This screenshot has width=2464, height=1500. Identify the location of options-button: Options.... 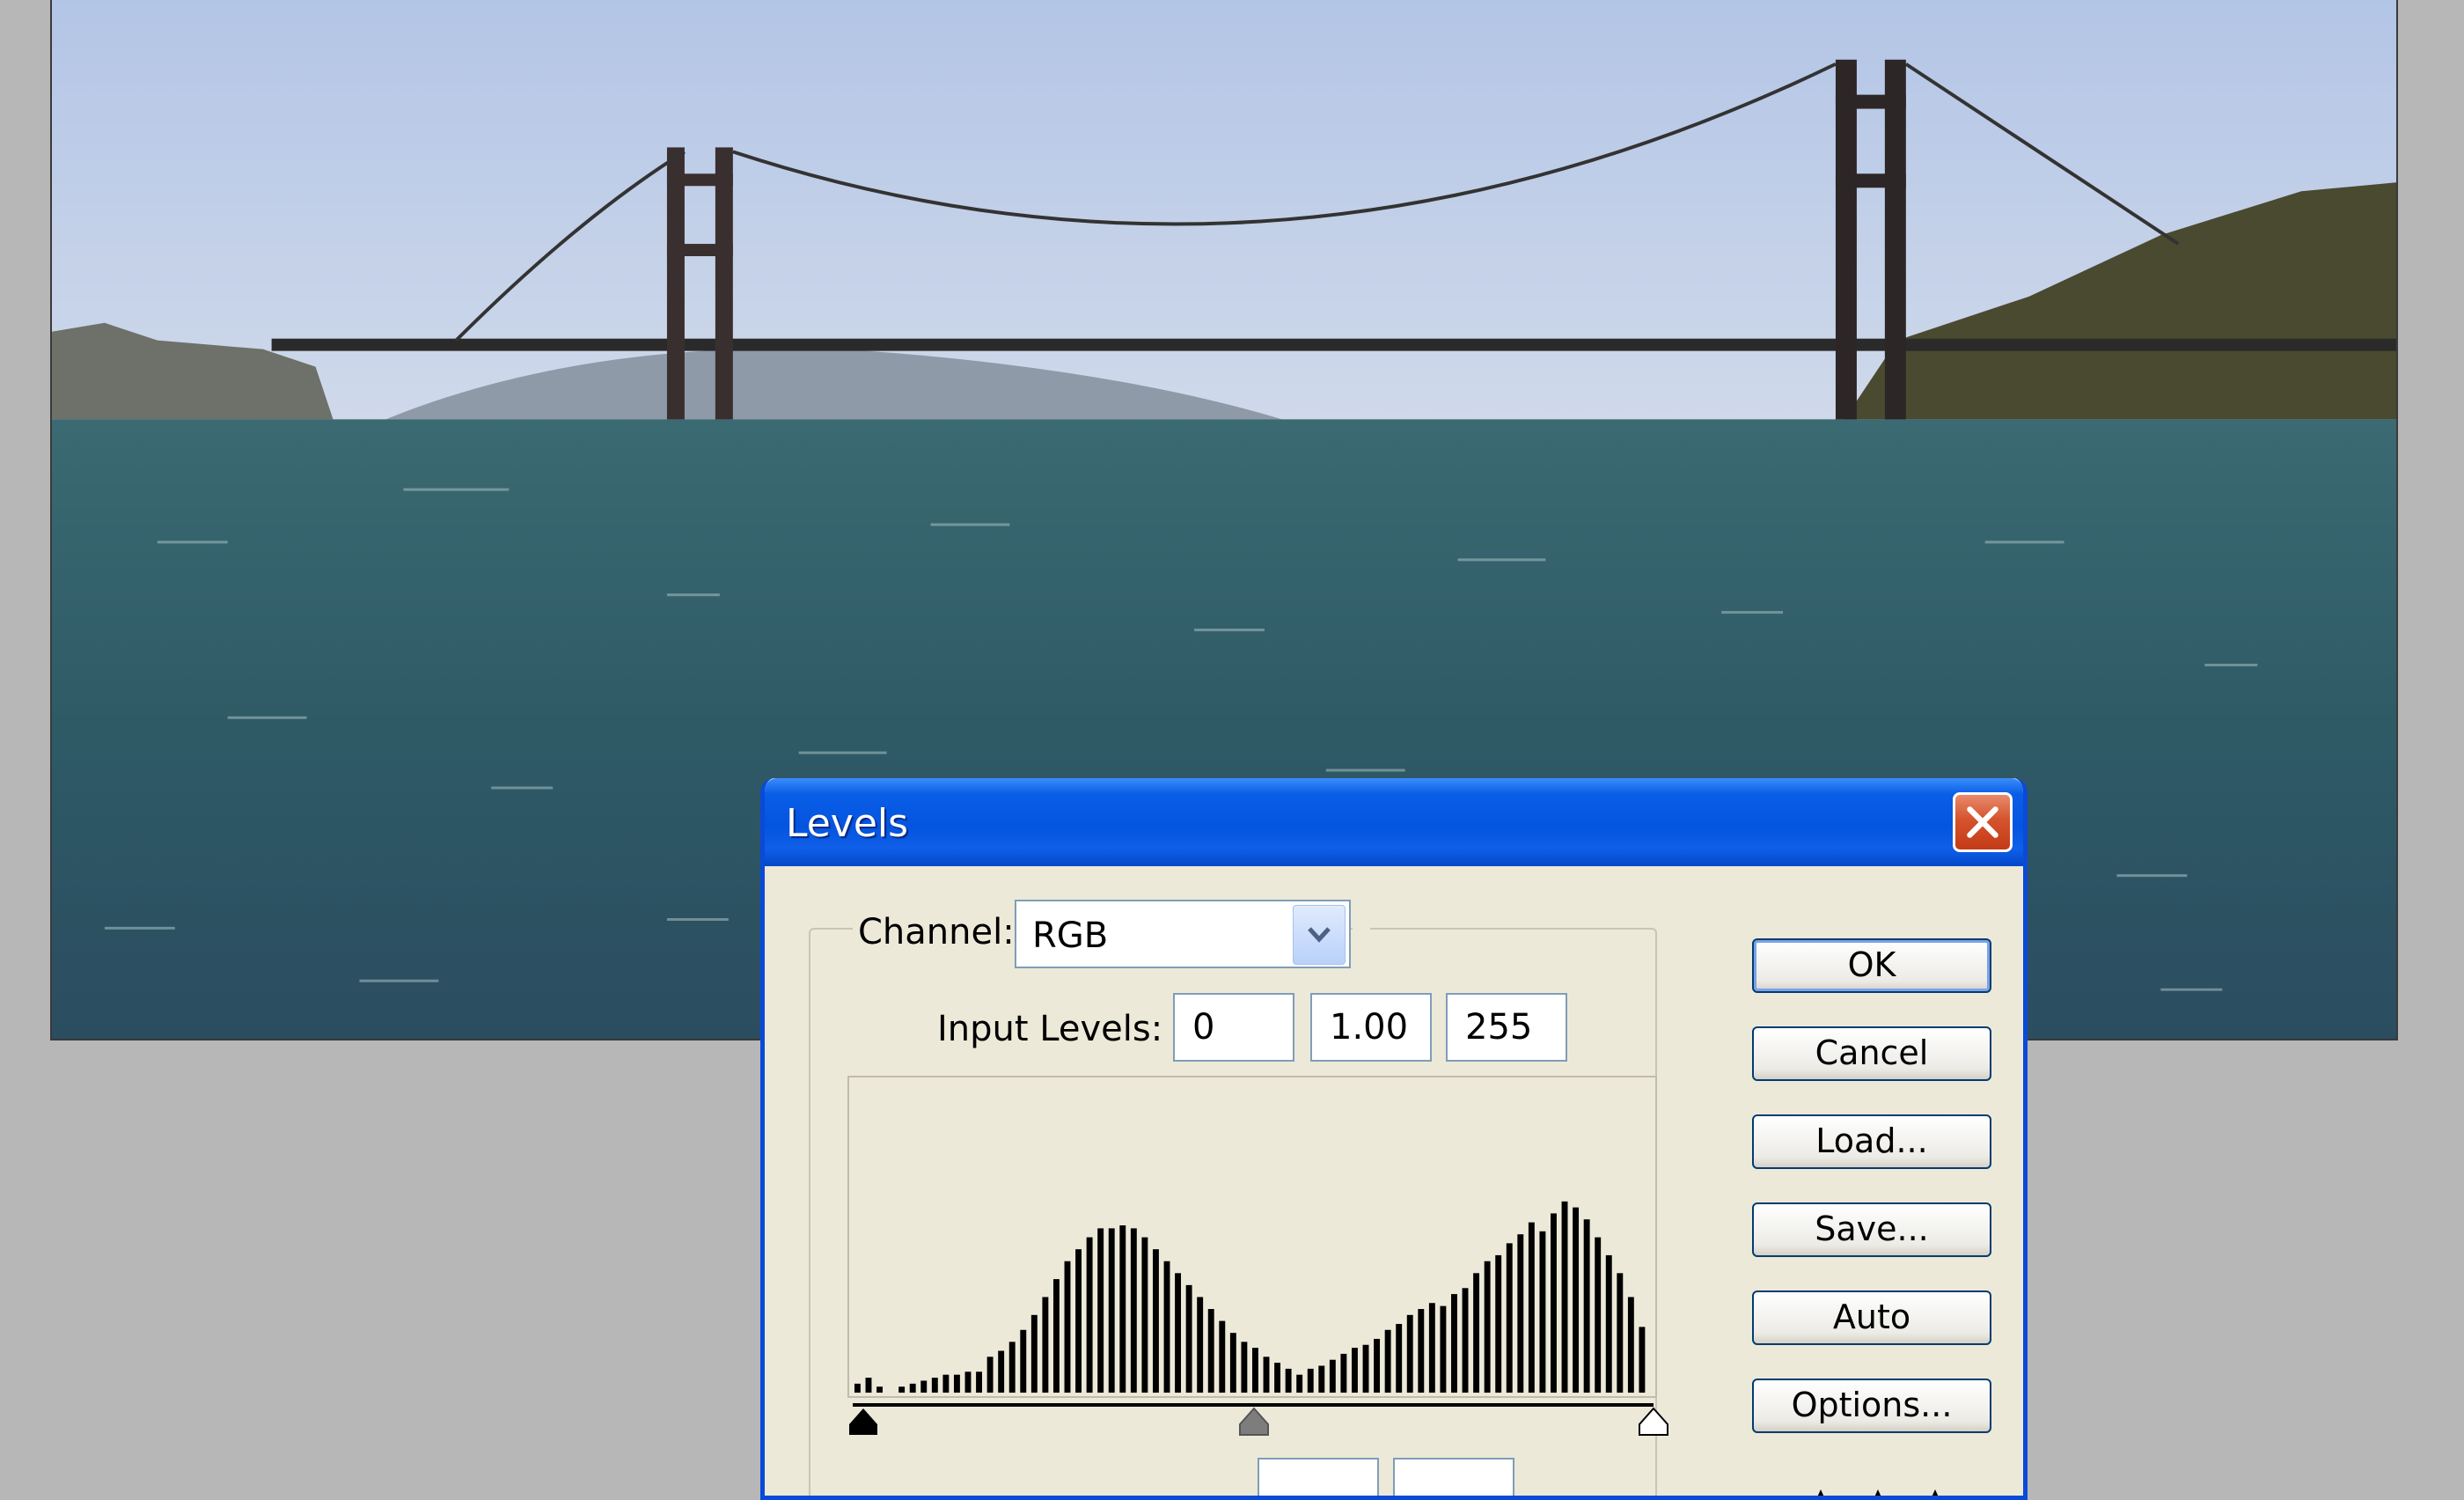
(1871, 1406).